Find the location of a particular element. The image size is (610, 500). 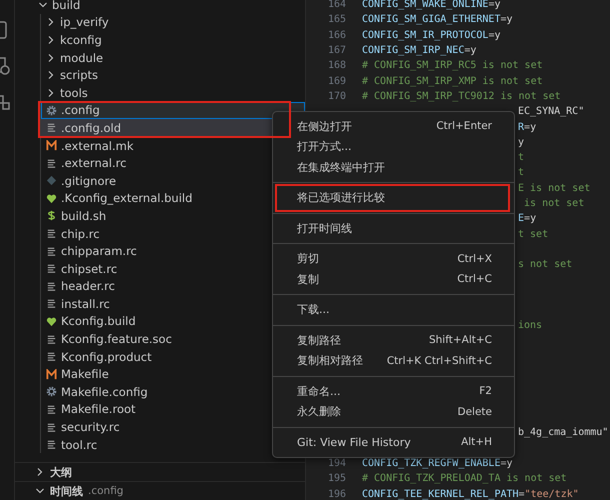

line-number: 164 is located at coordinates (336, 5).